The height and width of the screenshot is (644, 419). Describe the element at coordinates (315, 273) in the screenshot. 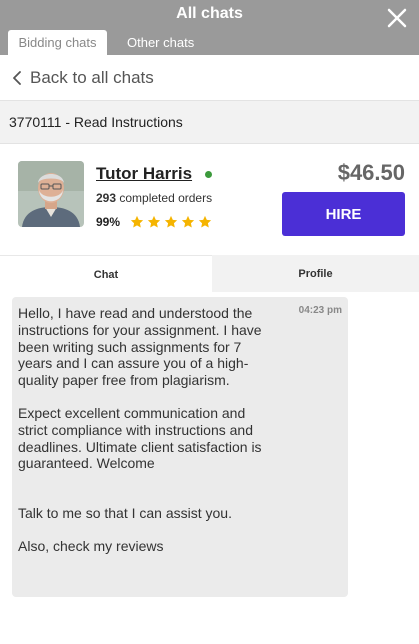

I see `tab-profile: Profile` at that location.